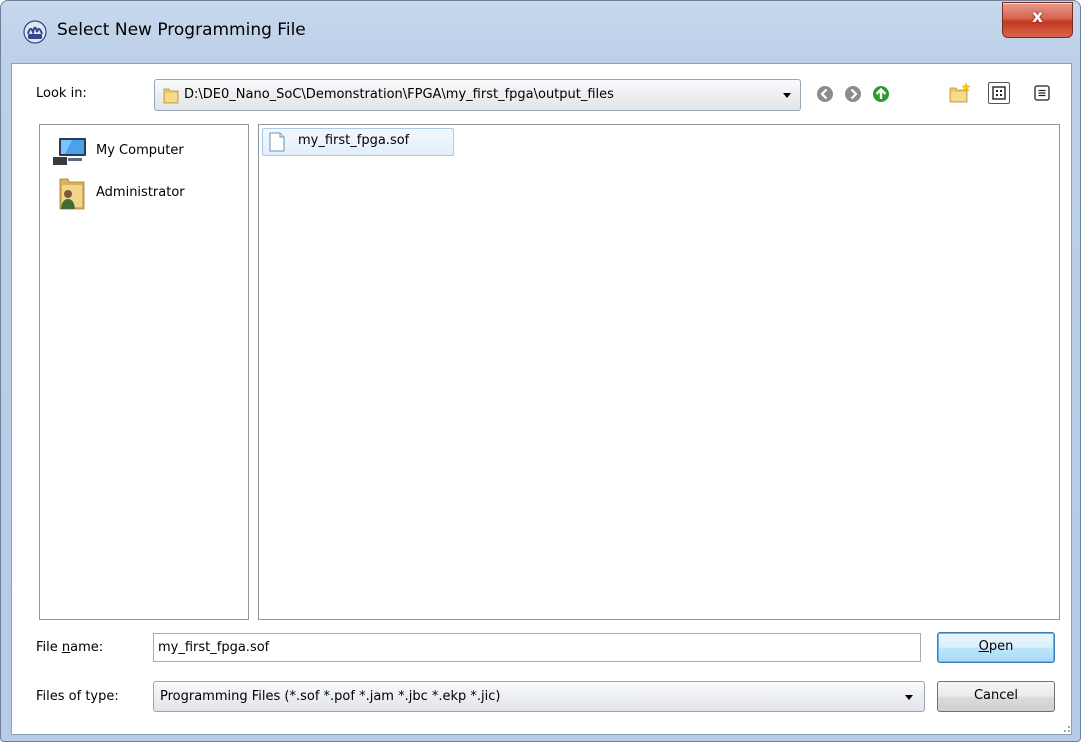 Image resolution: width=1081 pixels, height=742 pixels. I want to click on forward-icon, so click(853, 94).